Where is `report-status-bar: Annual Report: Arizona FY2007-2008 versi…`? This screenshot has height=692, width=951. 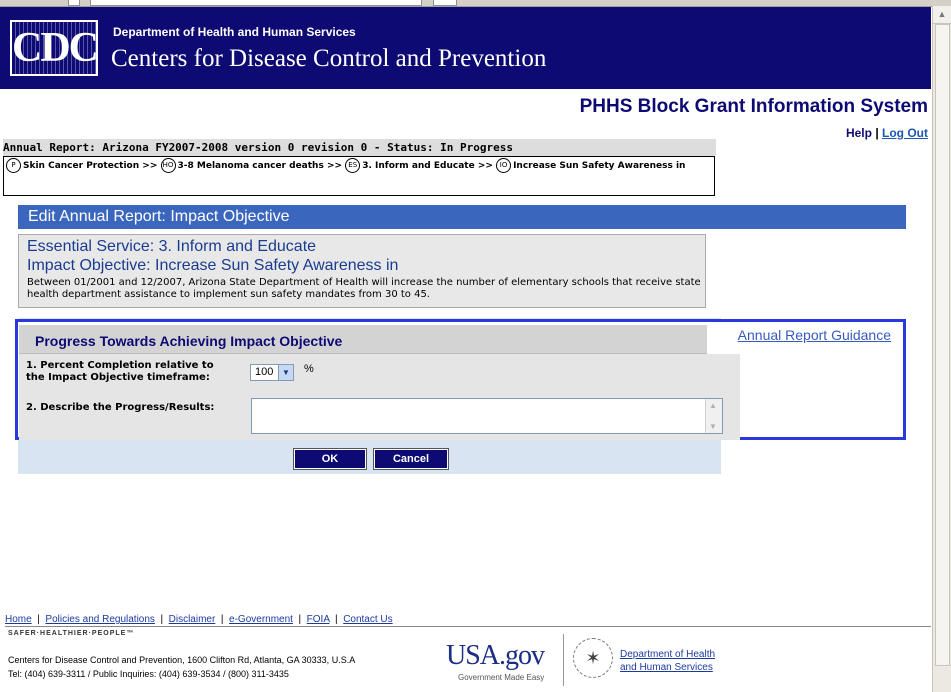
report-status-bar: Annual Report: Arizona FY2007-2008 versi… is located at coordinates (359, 147).